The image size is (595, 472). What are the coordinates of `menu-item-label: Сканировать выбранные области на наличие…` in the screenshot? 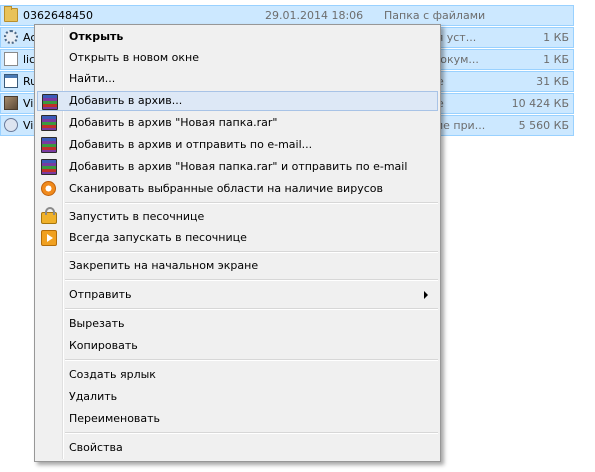 It's located at (226, 188).